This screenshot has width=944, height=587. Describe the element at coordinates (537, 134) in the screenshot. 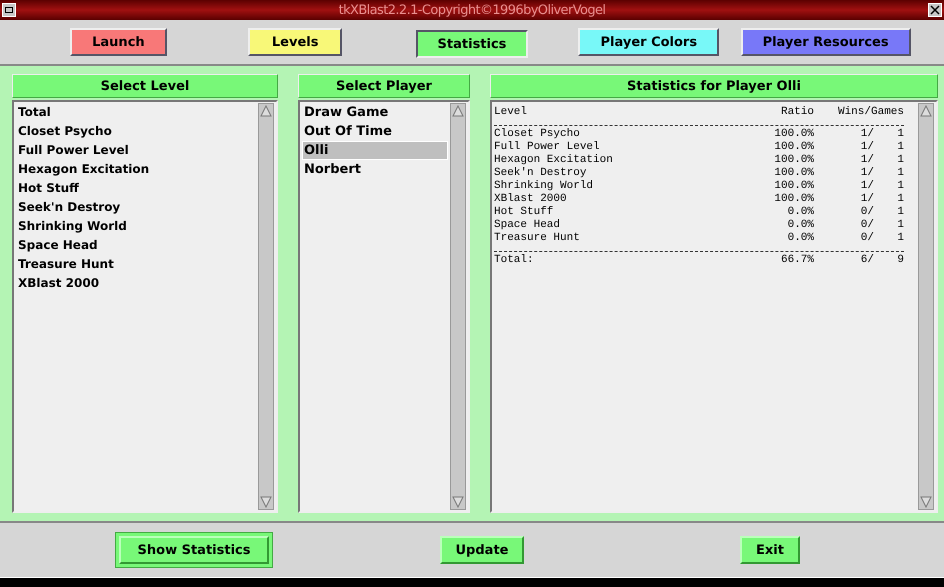

I see `table-cell-text: Closet Psycho` at that location.